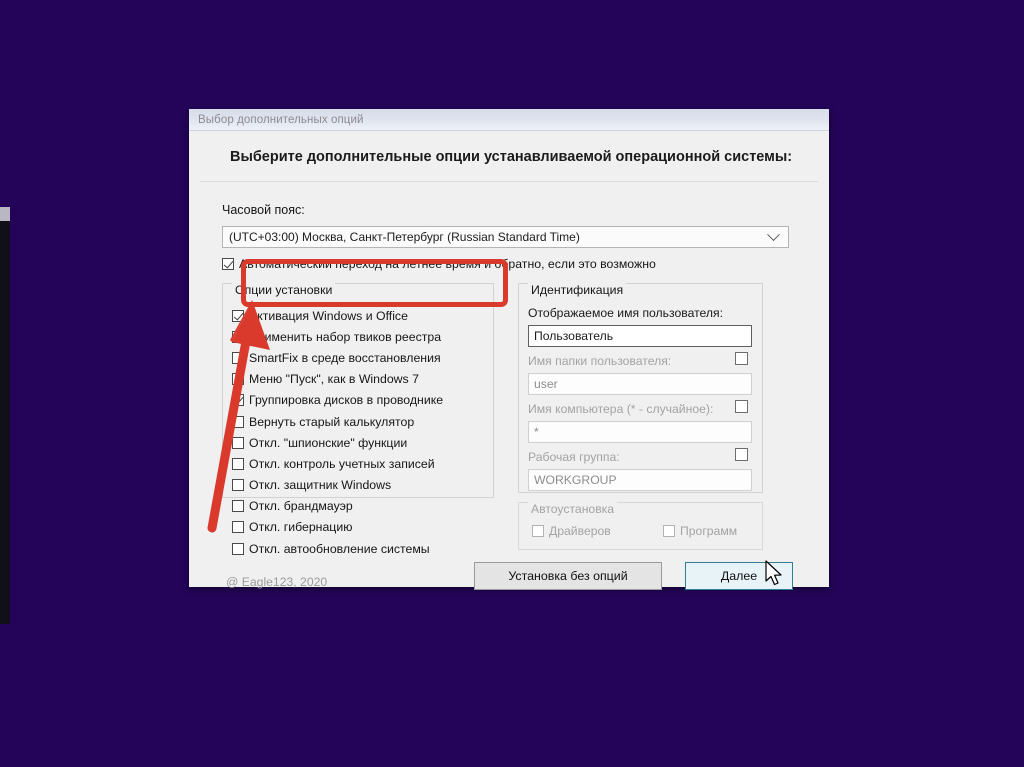  Describe the element at coordinates (573, 509) in the screenshot. I see `autoinstall-legend: Автоустановка` at that location.